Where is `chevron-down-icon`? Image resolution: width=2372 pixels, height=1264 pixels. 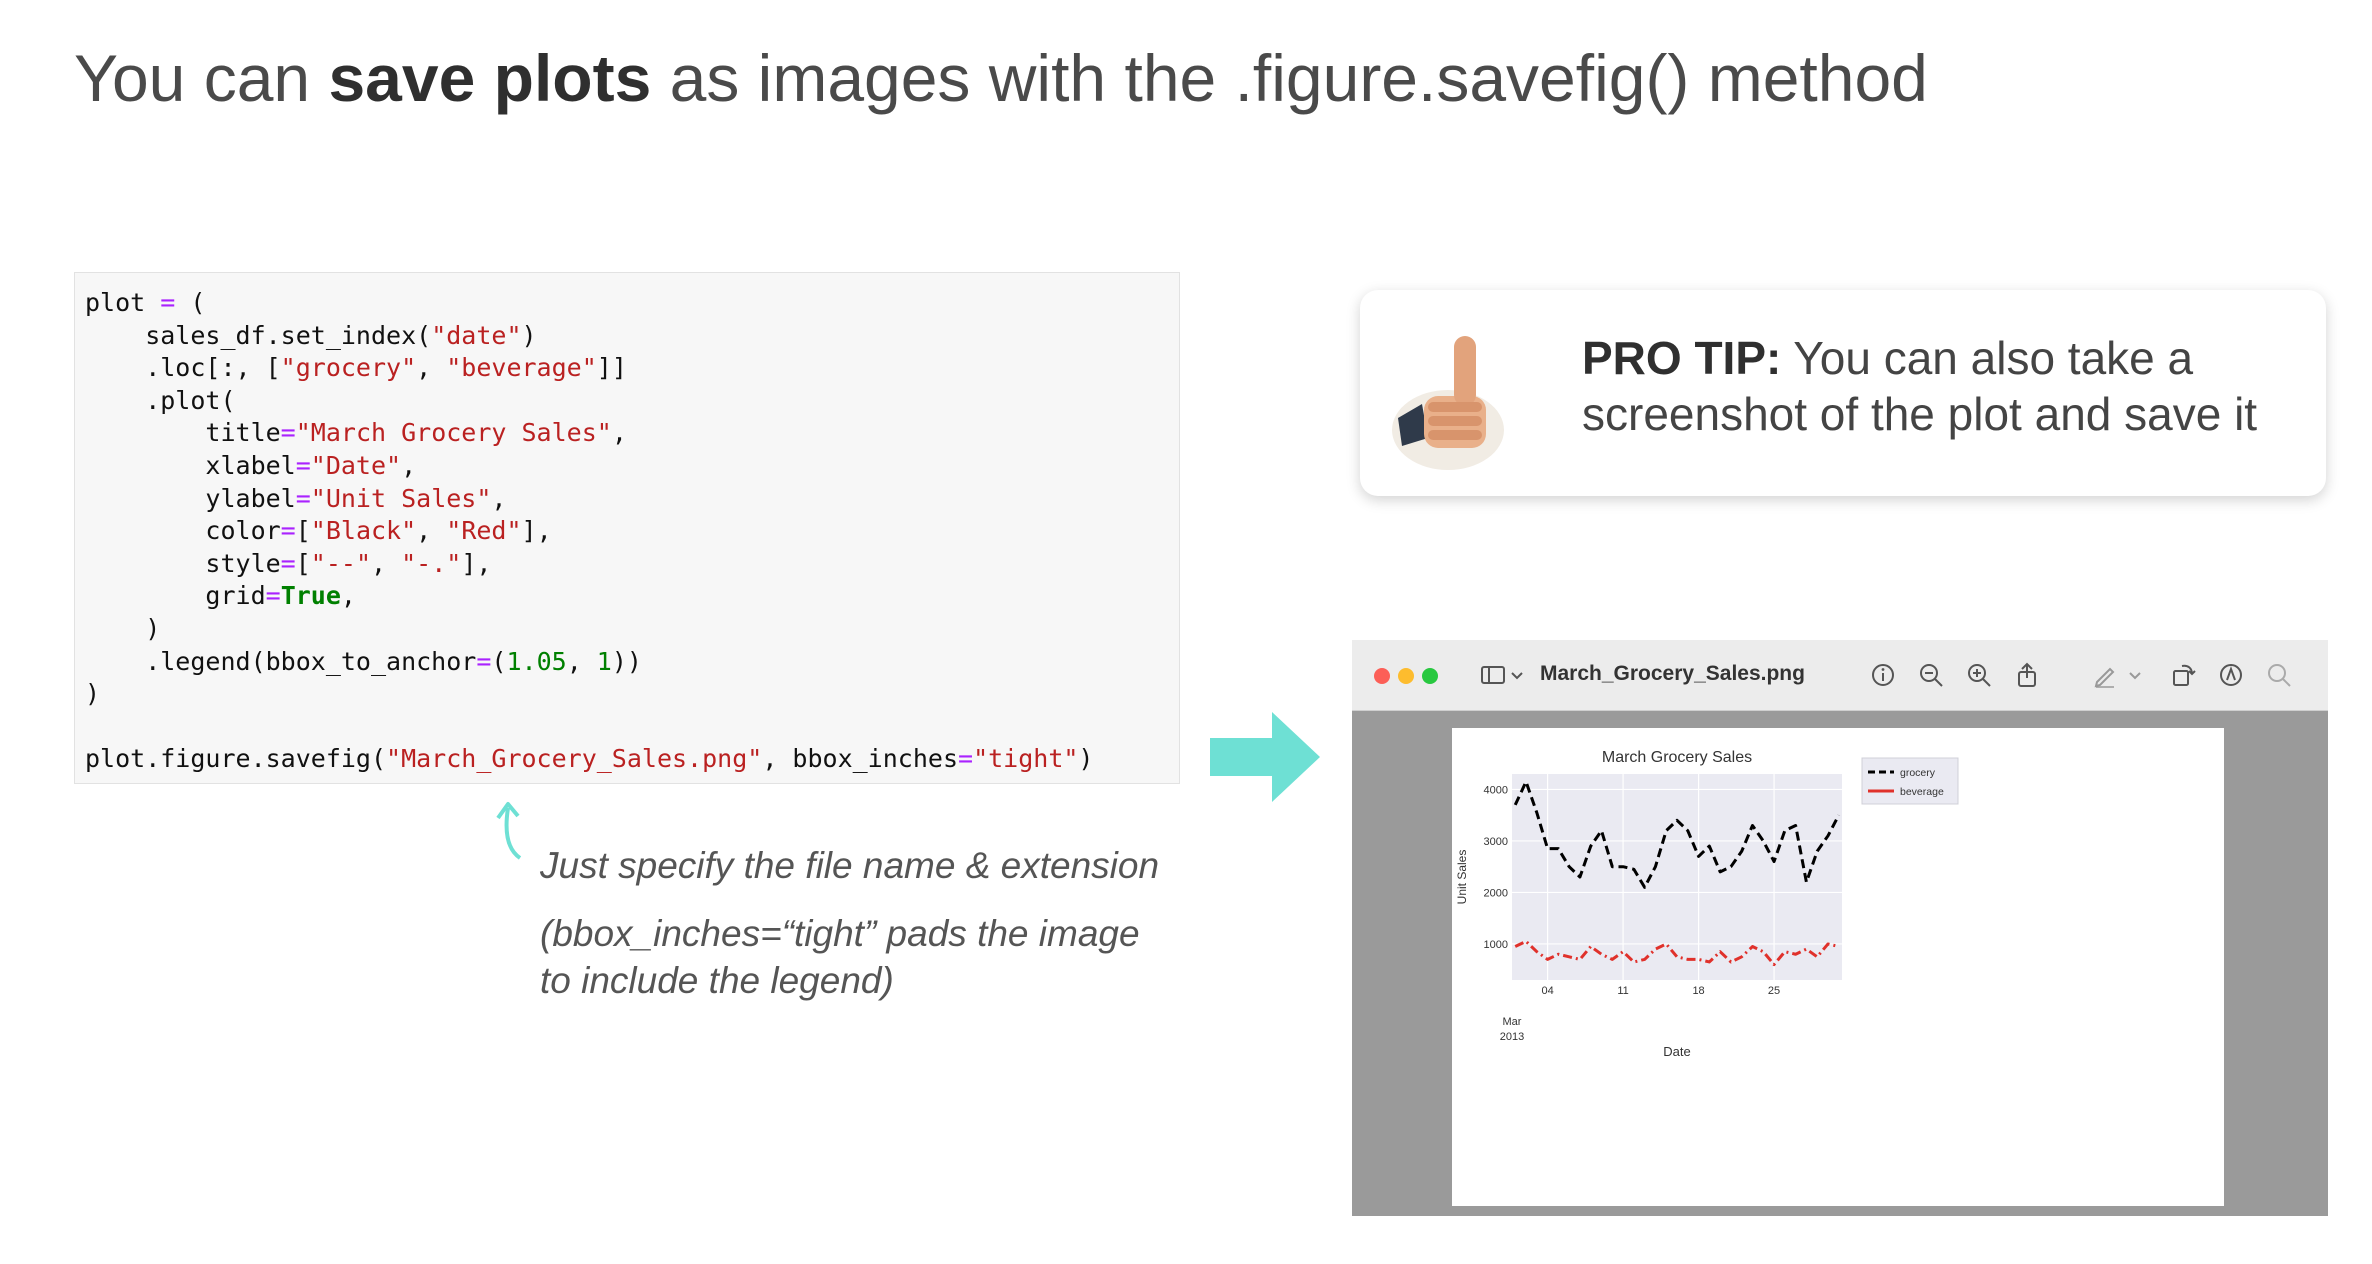 chevron-down-icon is located at coordinates (1517, 675).